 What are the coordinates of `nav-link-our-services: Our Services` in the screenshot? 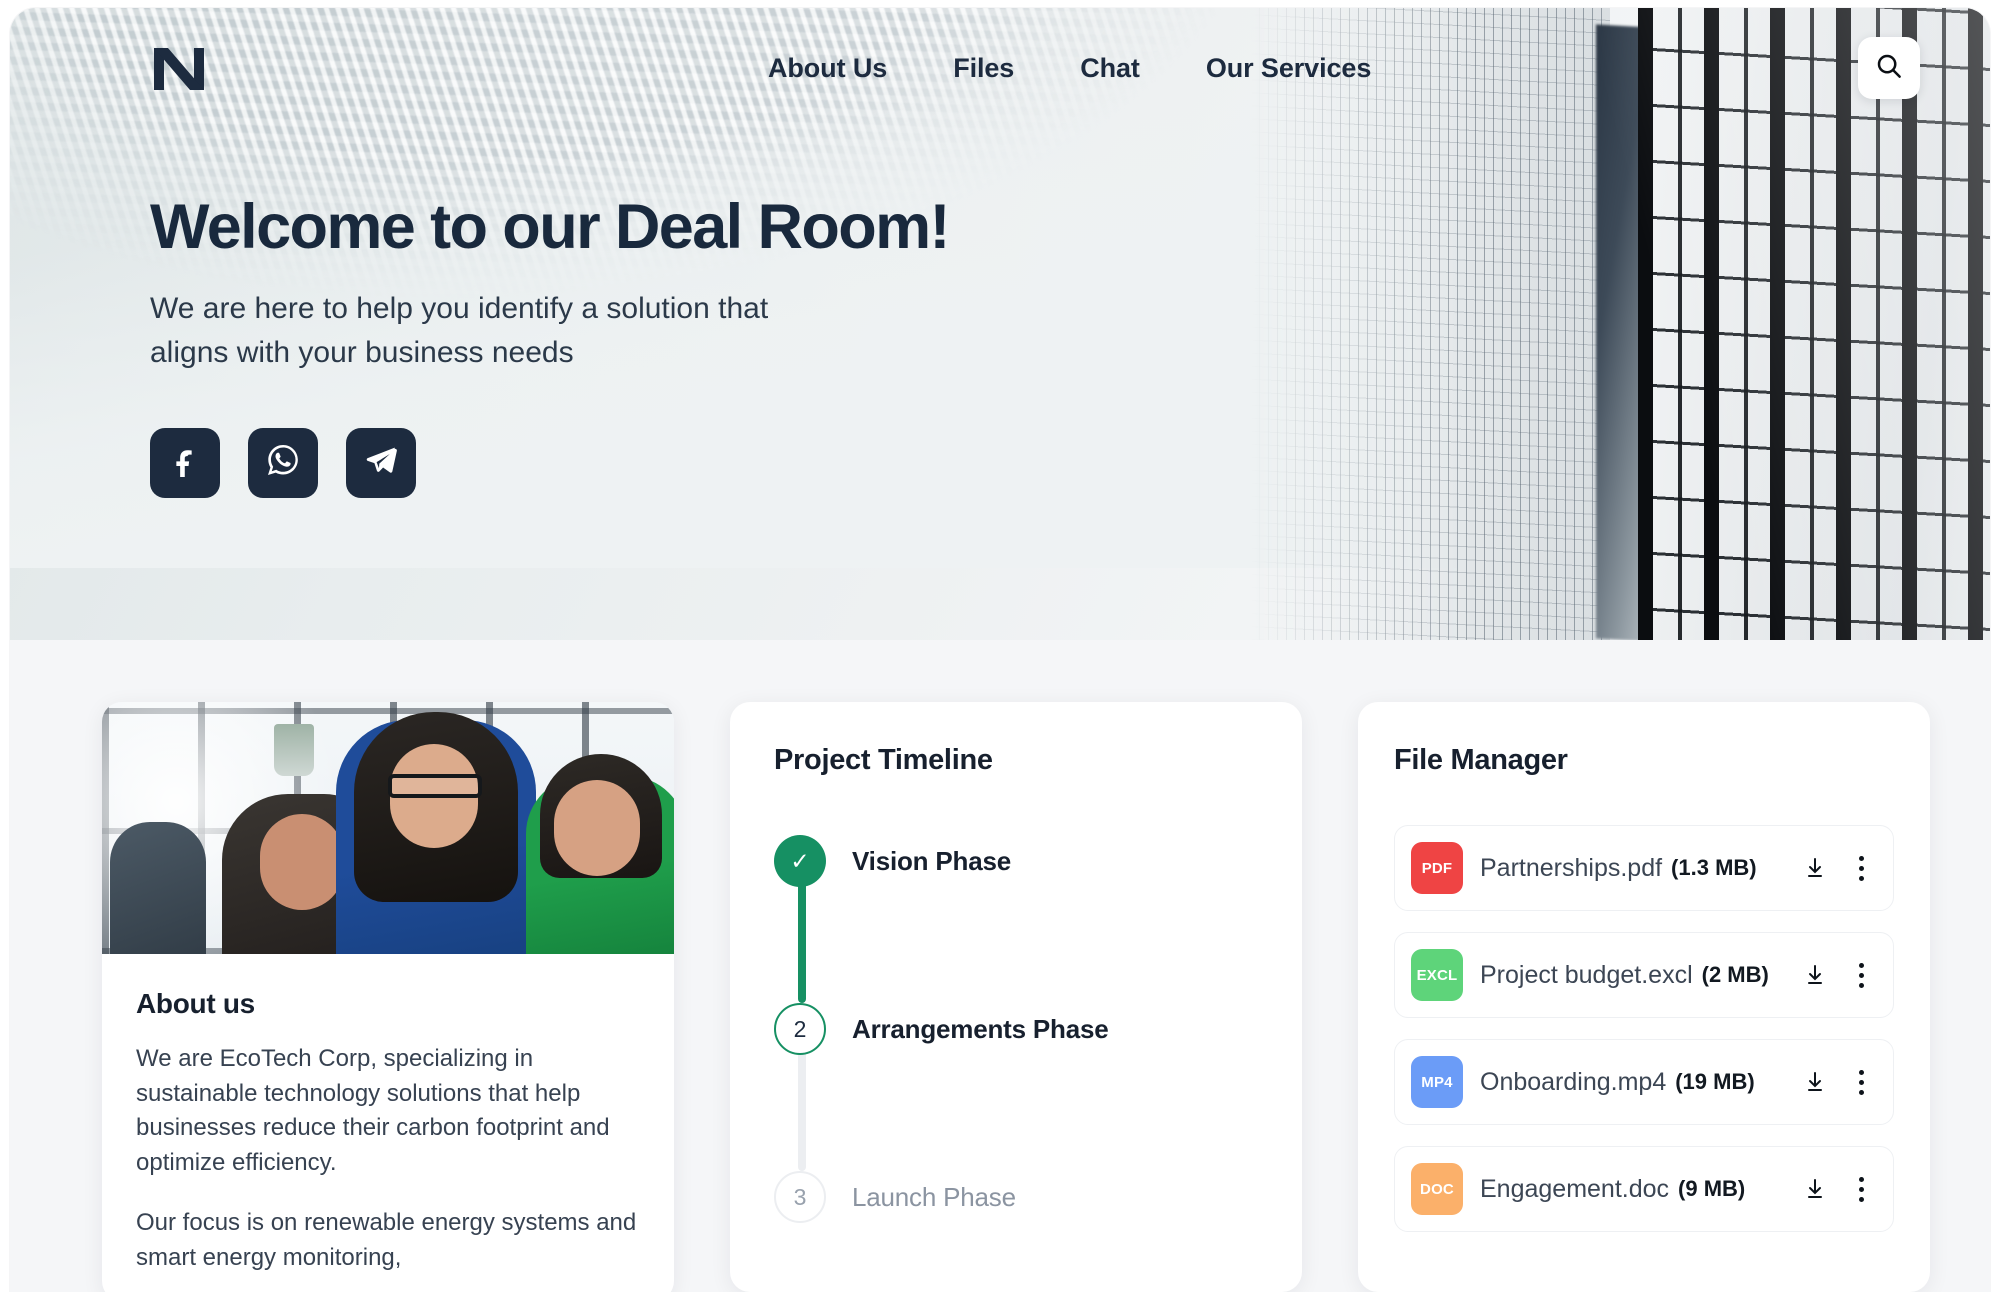 It's located at (1289, 68).